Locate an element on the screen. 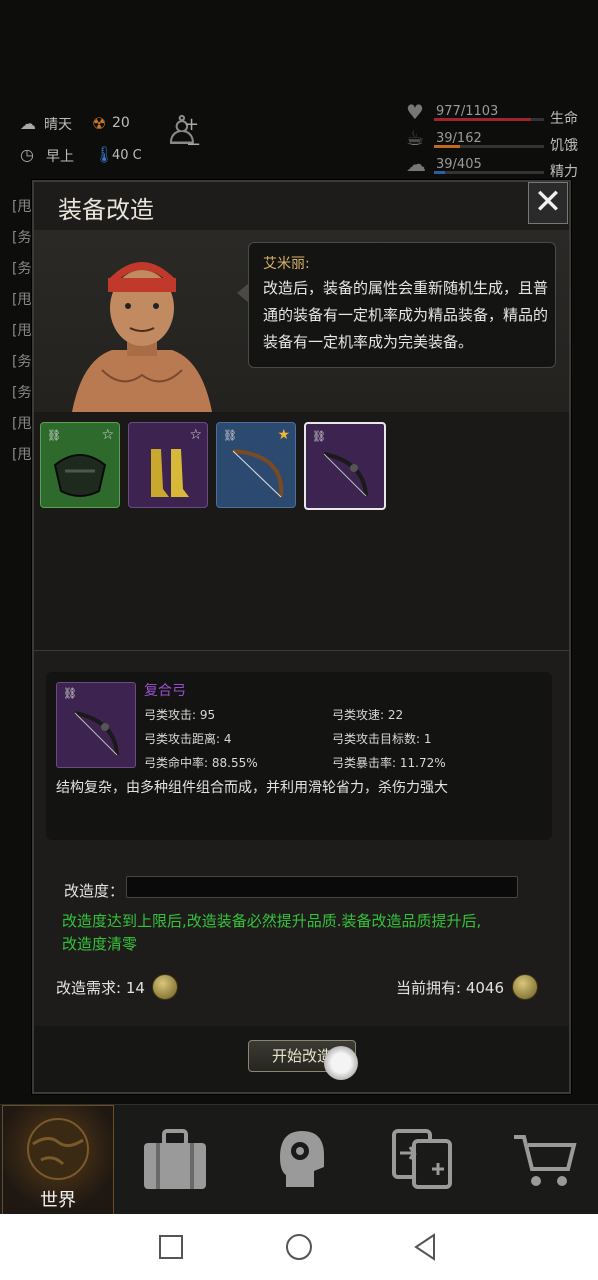 Image resolution: width=598 pixels, height=1280 pixels. nav-skills is located at coordinates (299, 1160).